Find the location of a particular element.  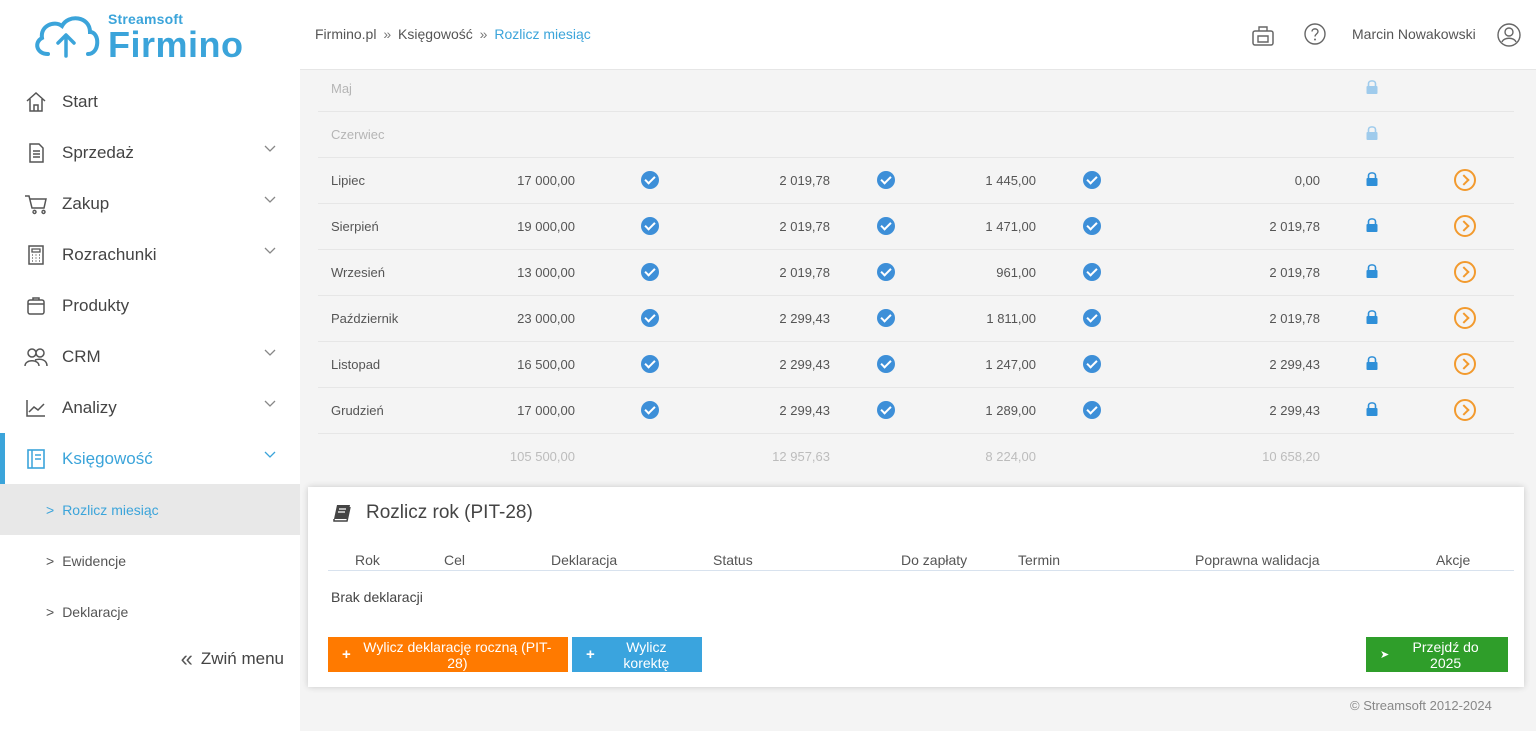

collapse-menu-button: « Zwiń menu is located at coordinates (232, 659).